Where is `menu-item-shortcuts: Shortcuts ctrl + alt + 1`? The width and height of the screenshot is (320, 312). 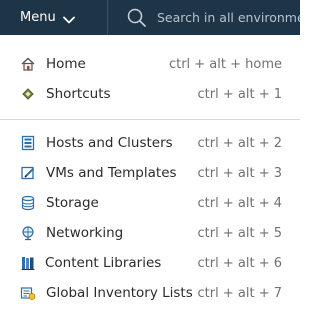 menu-item-shortcuts: Shortcuts ctrl + alt + 1 is located at coordinates (150, 94).